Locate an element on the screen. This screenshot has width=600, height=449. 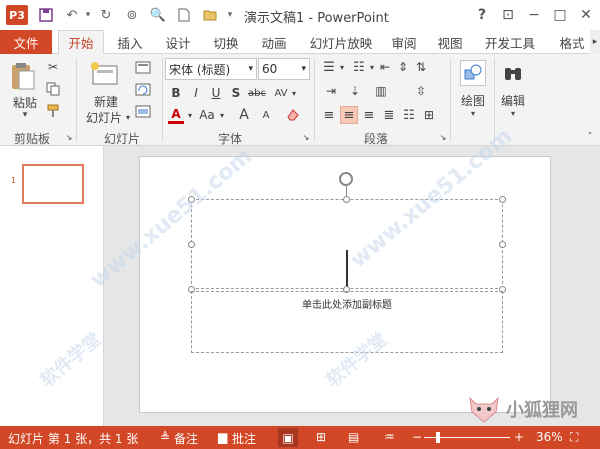
tab-view: 视图 is located at coordinates (450, 42).